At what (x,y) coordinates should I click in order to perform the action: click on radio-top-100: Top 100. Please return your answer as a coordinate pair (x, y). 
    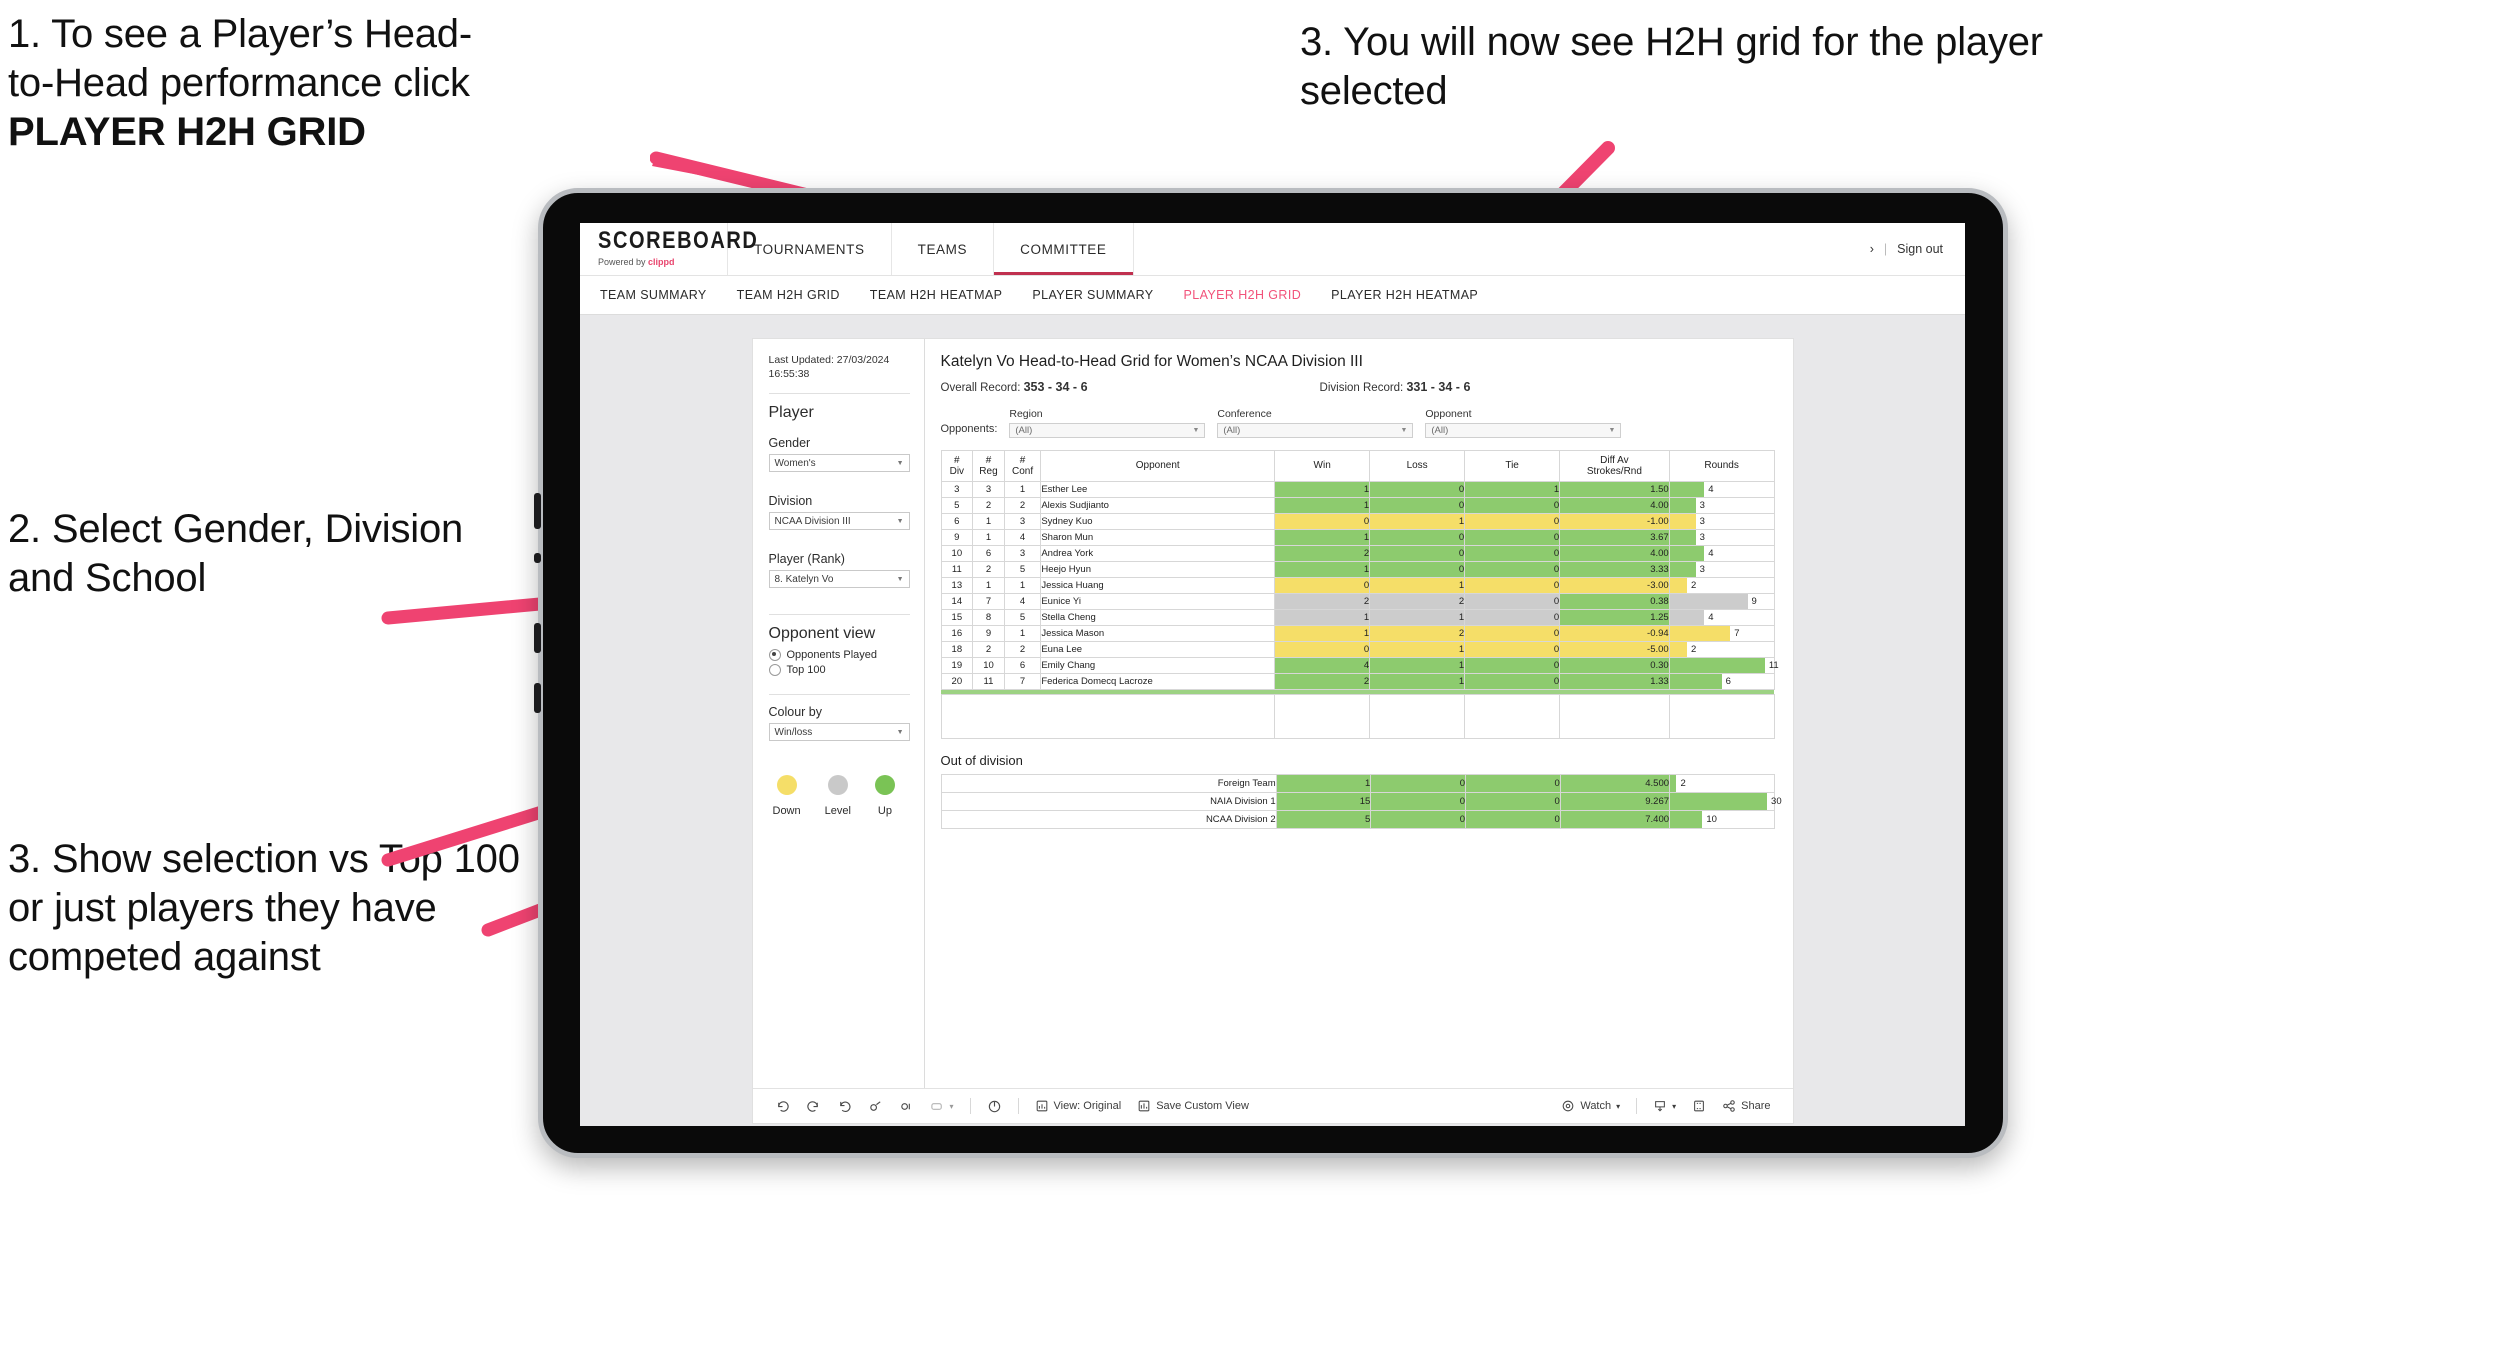
    Looking at the image, I should click on (839, 670).